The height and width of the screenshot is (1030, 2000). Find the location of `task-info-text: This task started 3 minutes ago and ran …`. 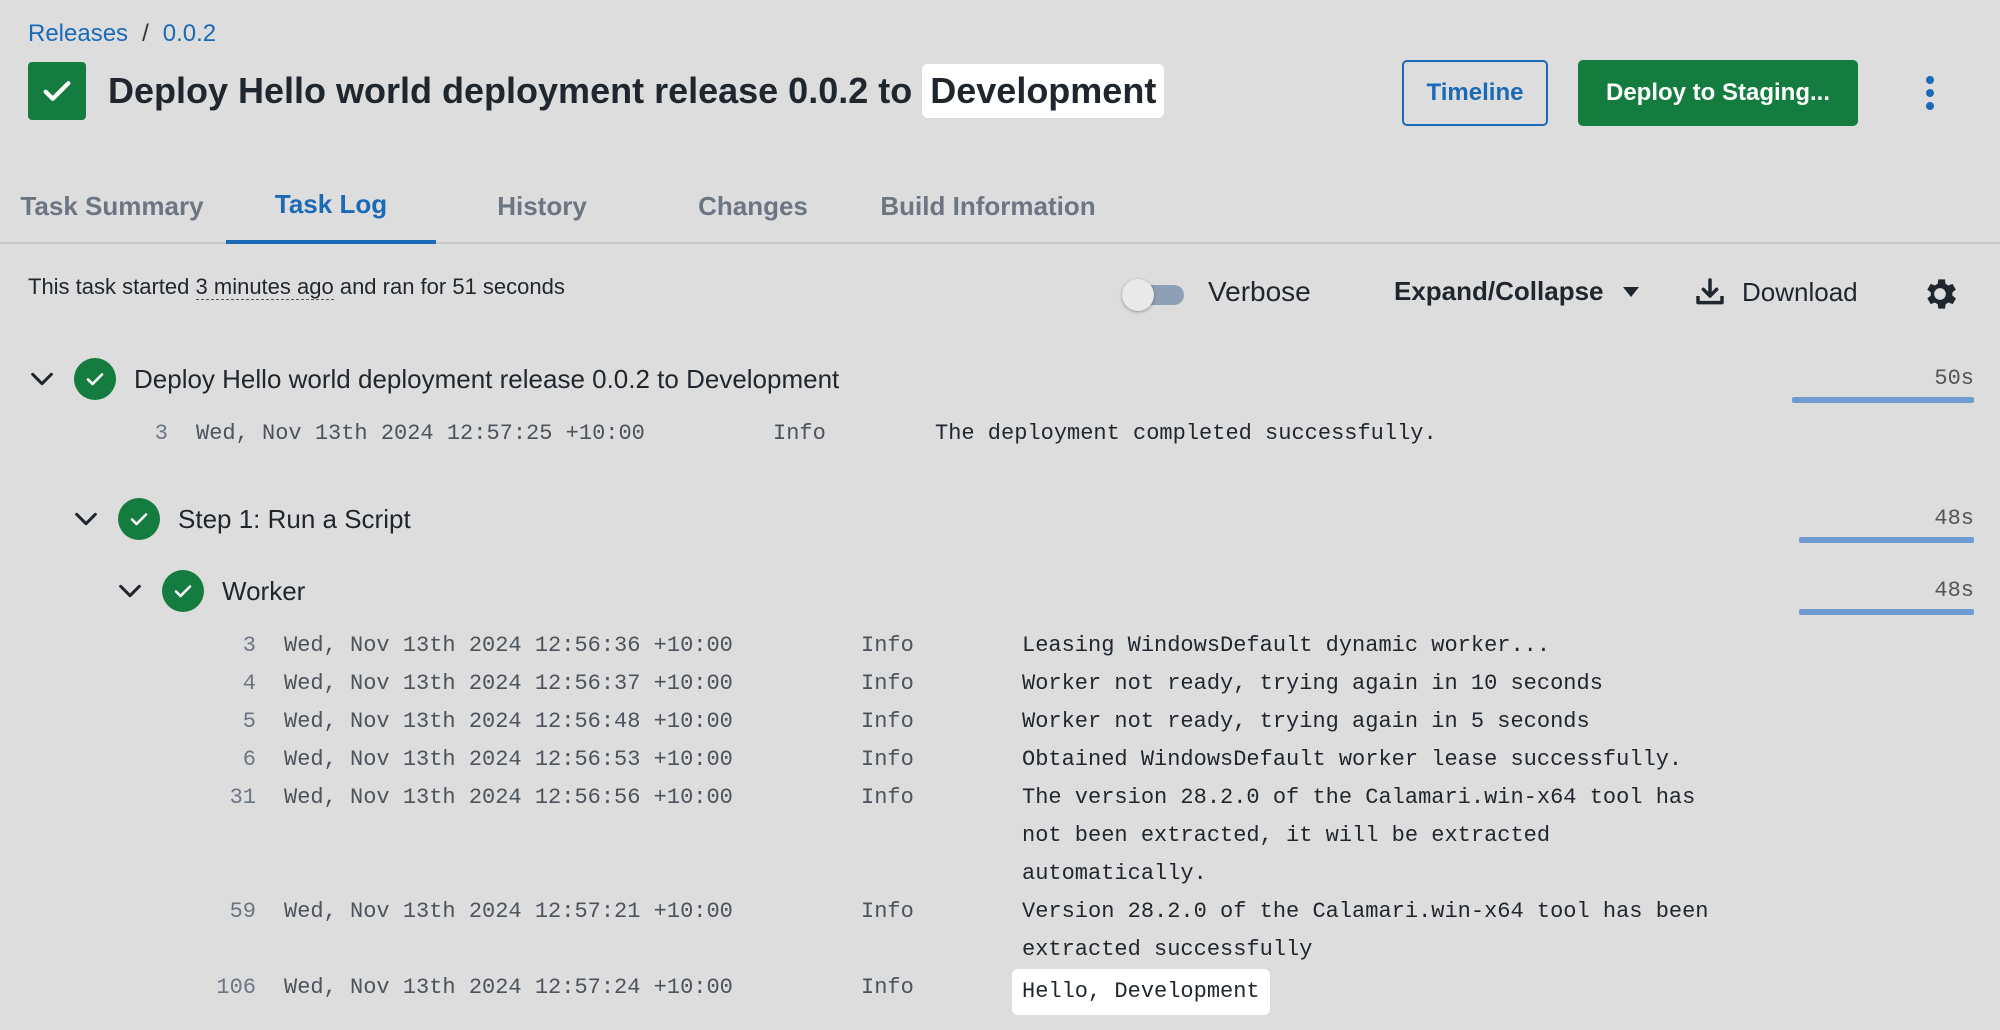

task-info-text: This task started 3 minutes ago and ran … is located at coordinates (296, 287).